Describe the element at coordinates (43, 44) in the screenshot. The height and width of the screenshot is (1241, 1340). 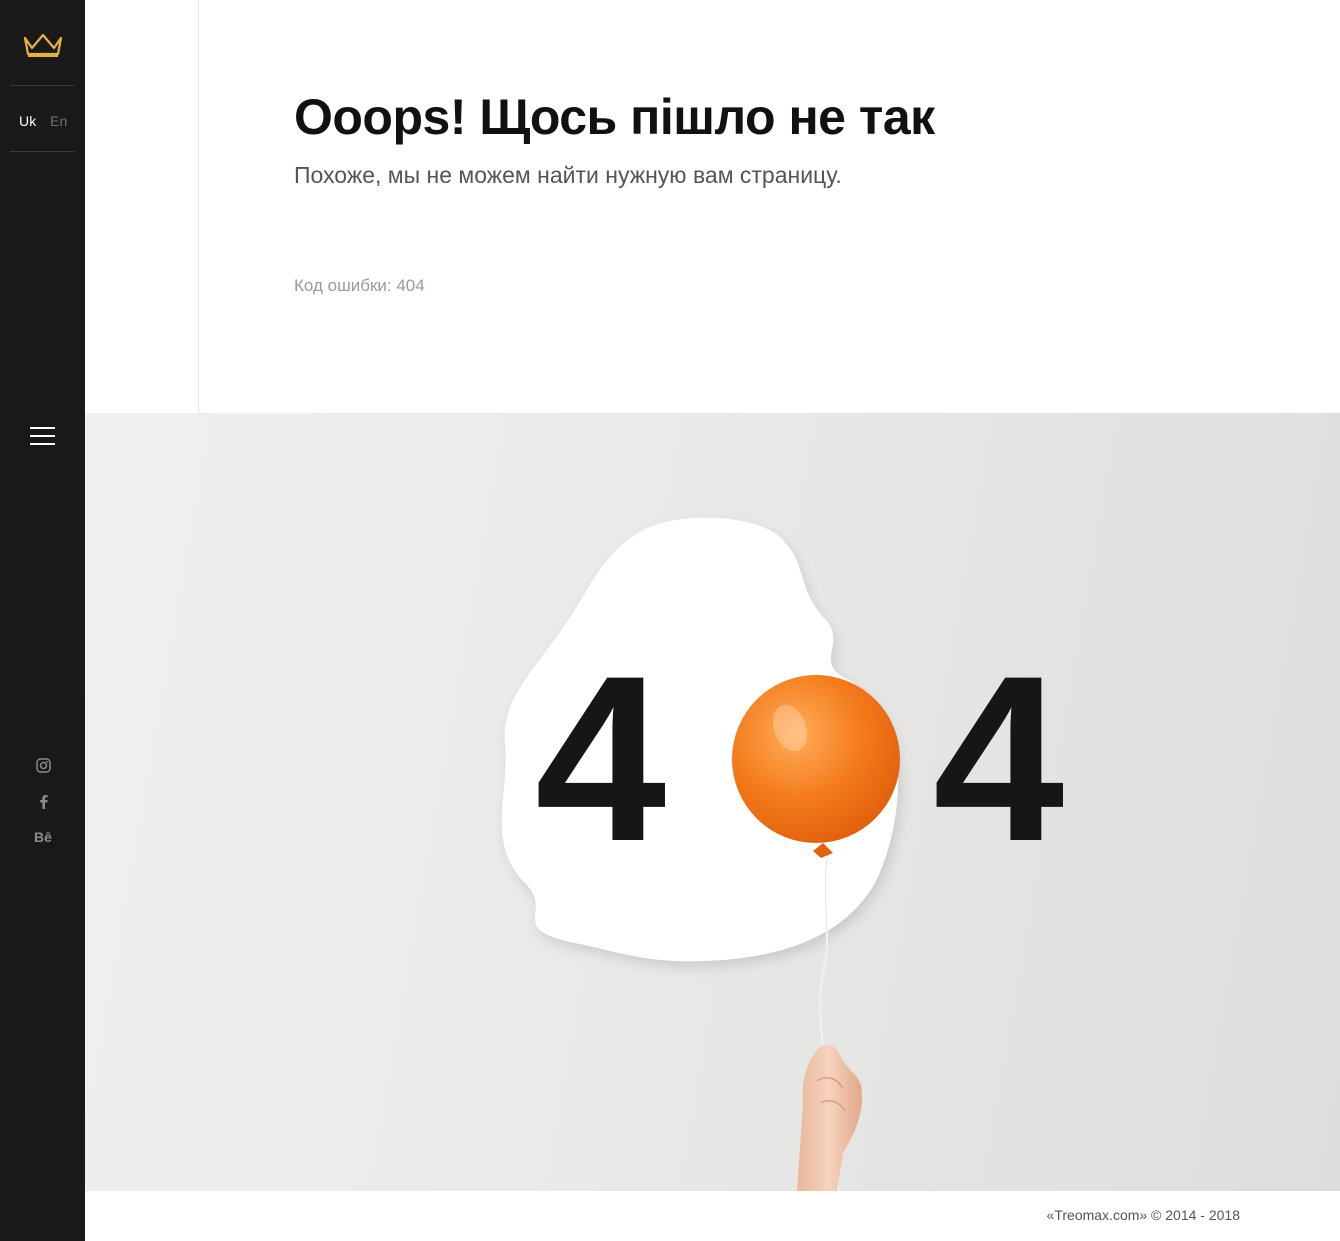
I see `crown-icon` at that location.